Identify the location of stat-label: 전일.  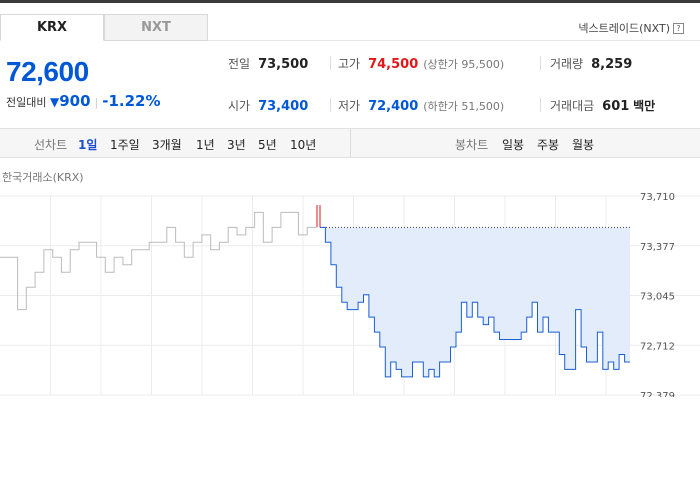
(239, 64).